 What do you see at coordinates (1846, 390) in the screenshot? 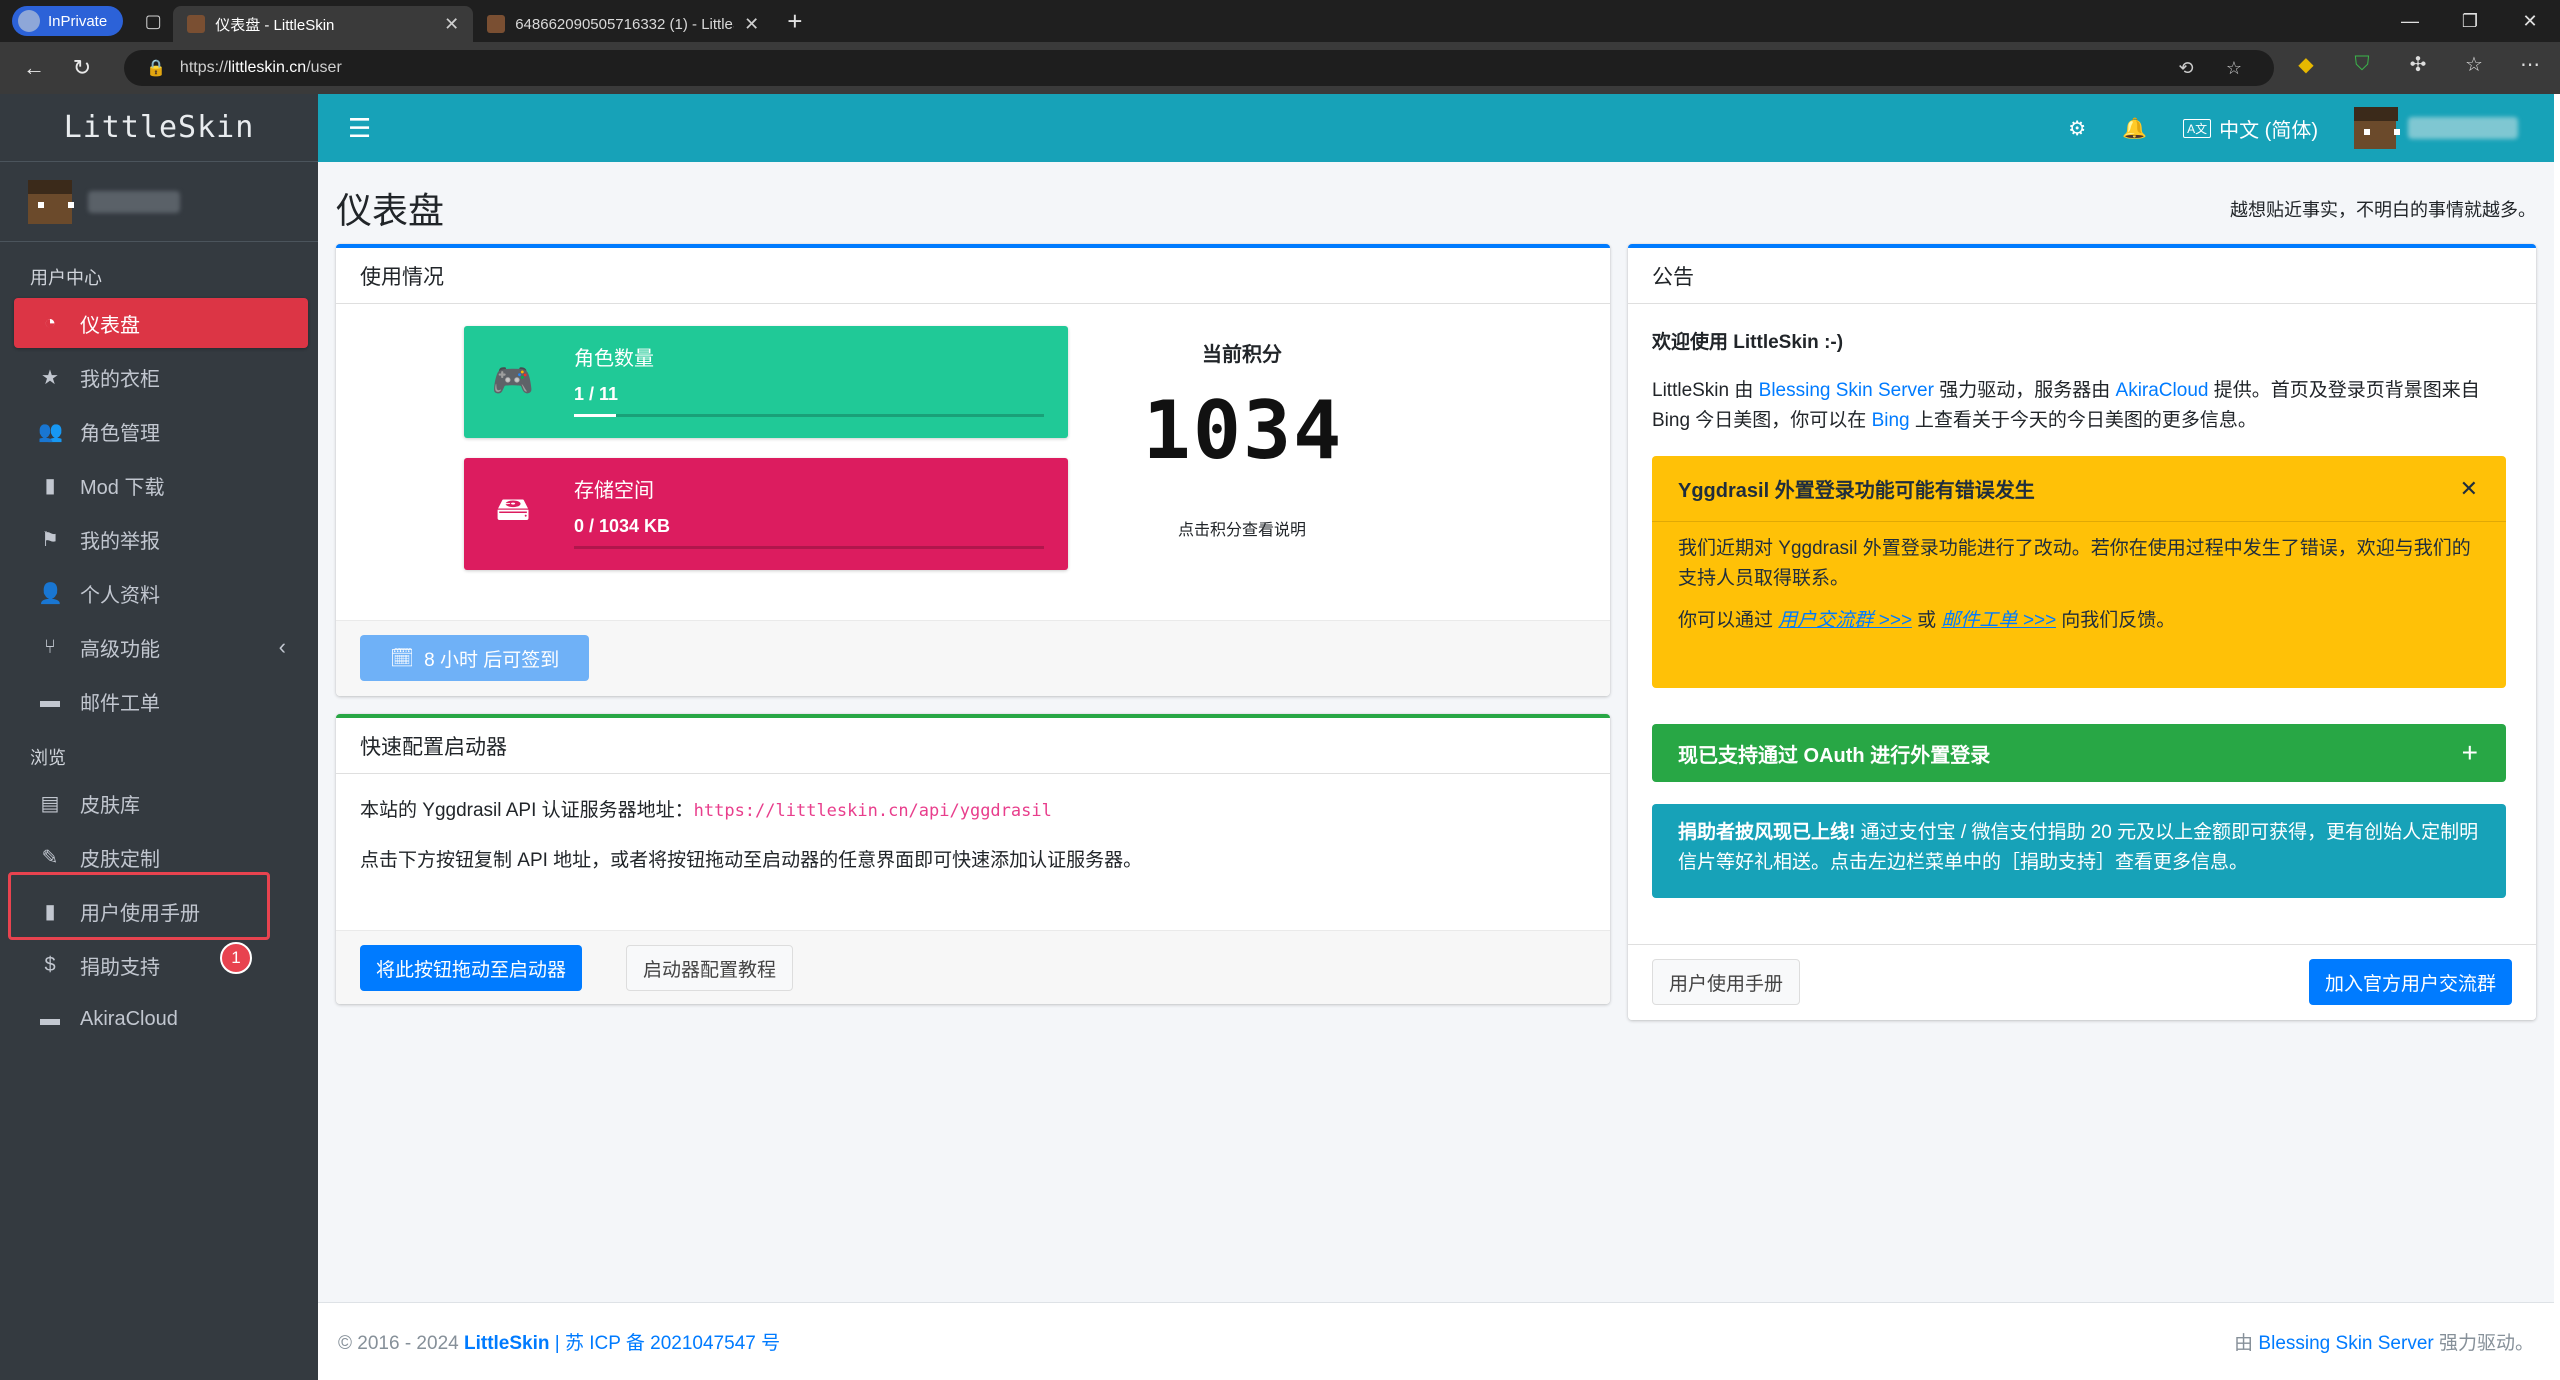
I see `blessing-skin-link: Blessing Skin Server` at bounding box center [1846, 390].